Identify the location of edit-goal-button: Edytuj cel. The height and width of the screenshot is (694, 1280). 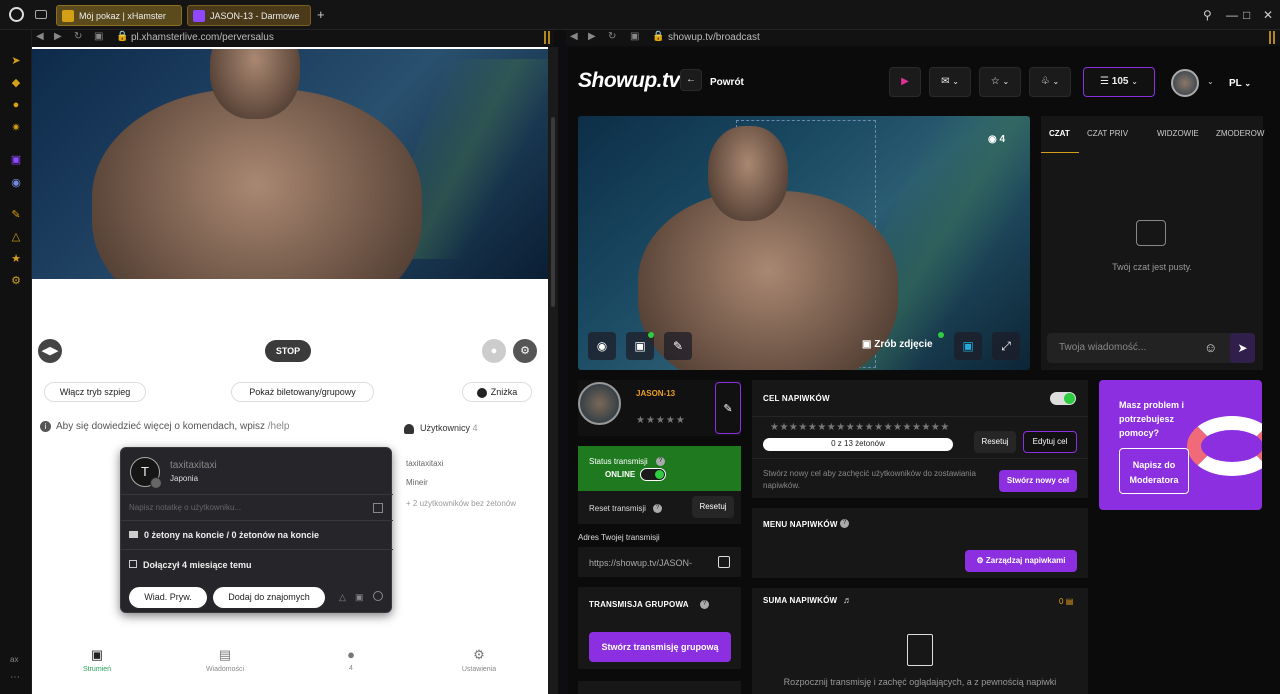
(1050, 442).